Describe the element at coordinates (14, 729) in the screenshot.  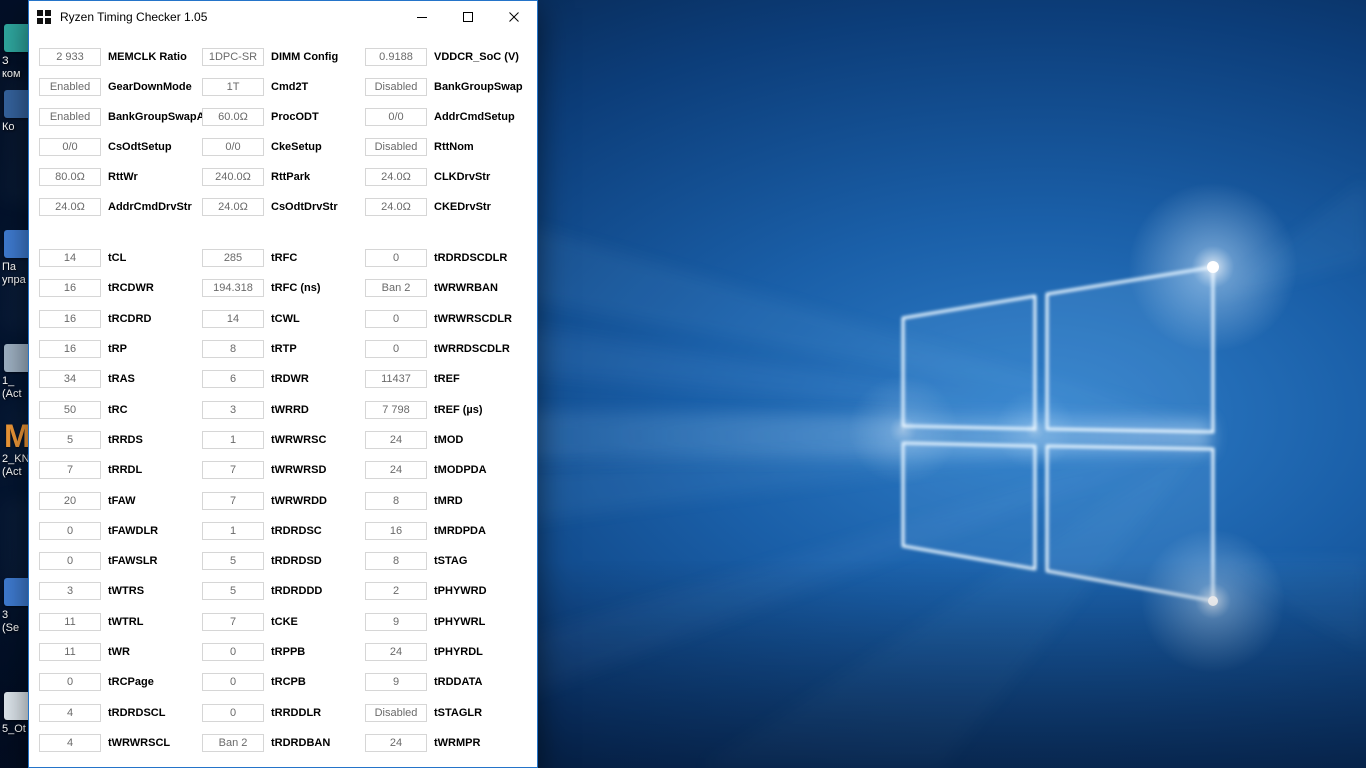
I see `desktop-icon-label: 5_Ot` at that location.